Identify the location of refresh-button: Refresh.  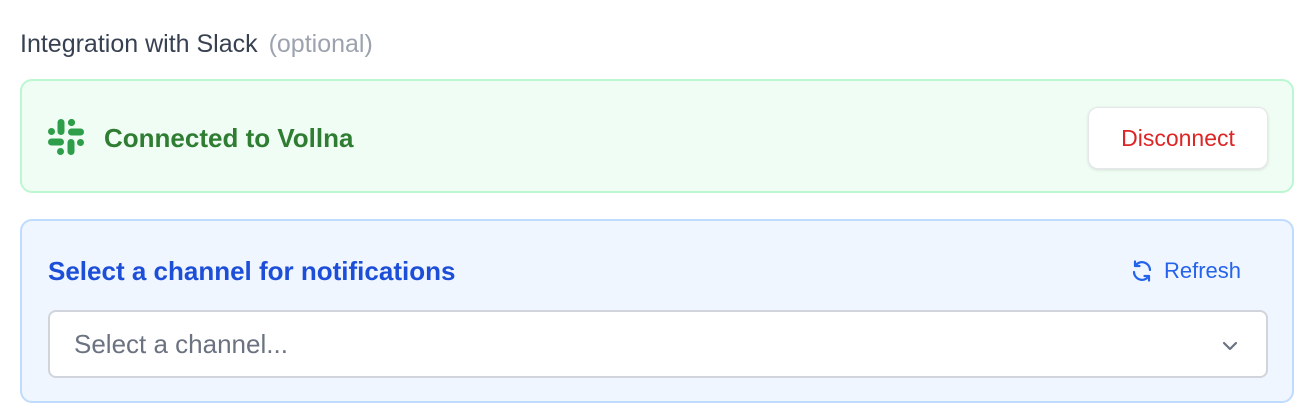
(1185, 271).